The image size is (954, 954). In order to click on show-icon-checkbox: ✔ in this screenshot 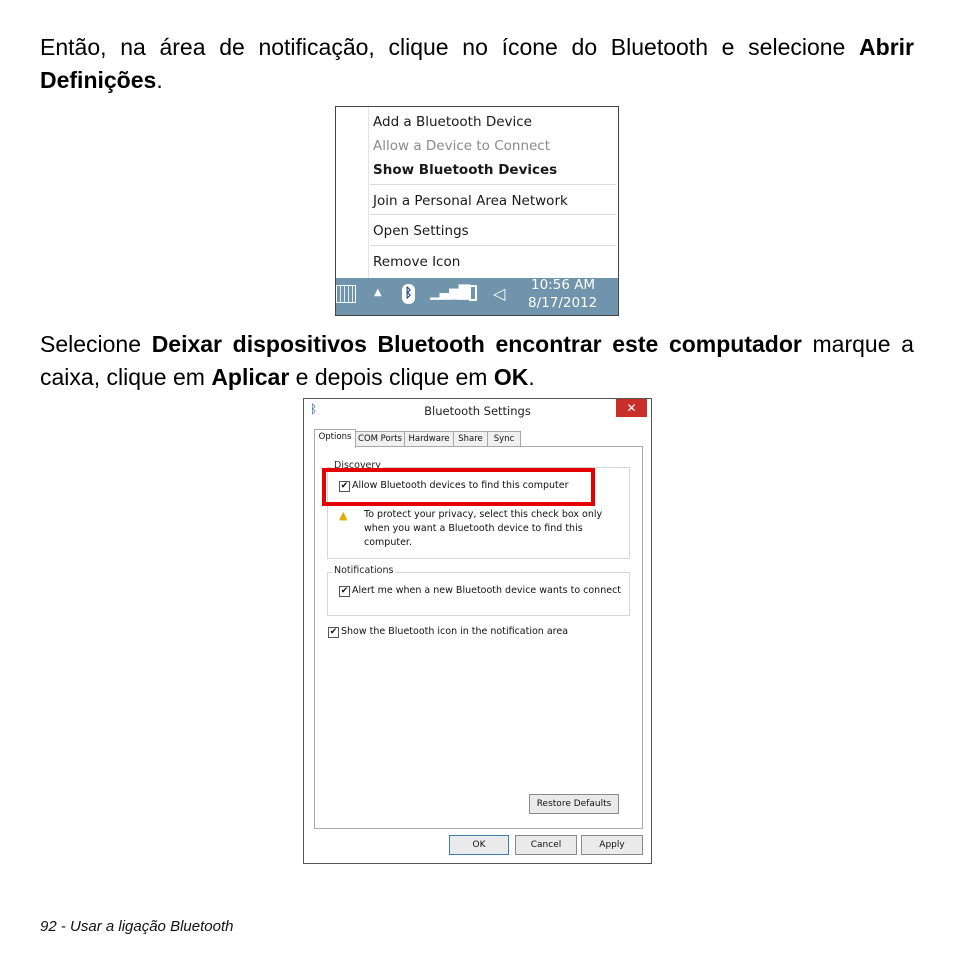, I will do `click(333, 632)`.